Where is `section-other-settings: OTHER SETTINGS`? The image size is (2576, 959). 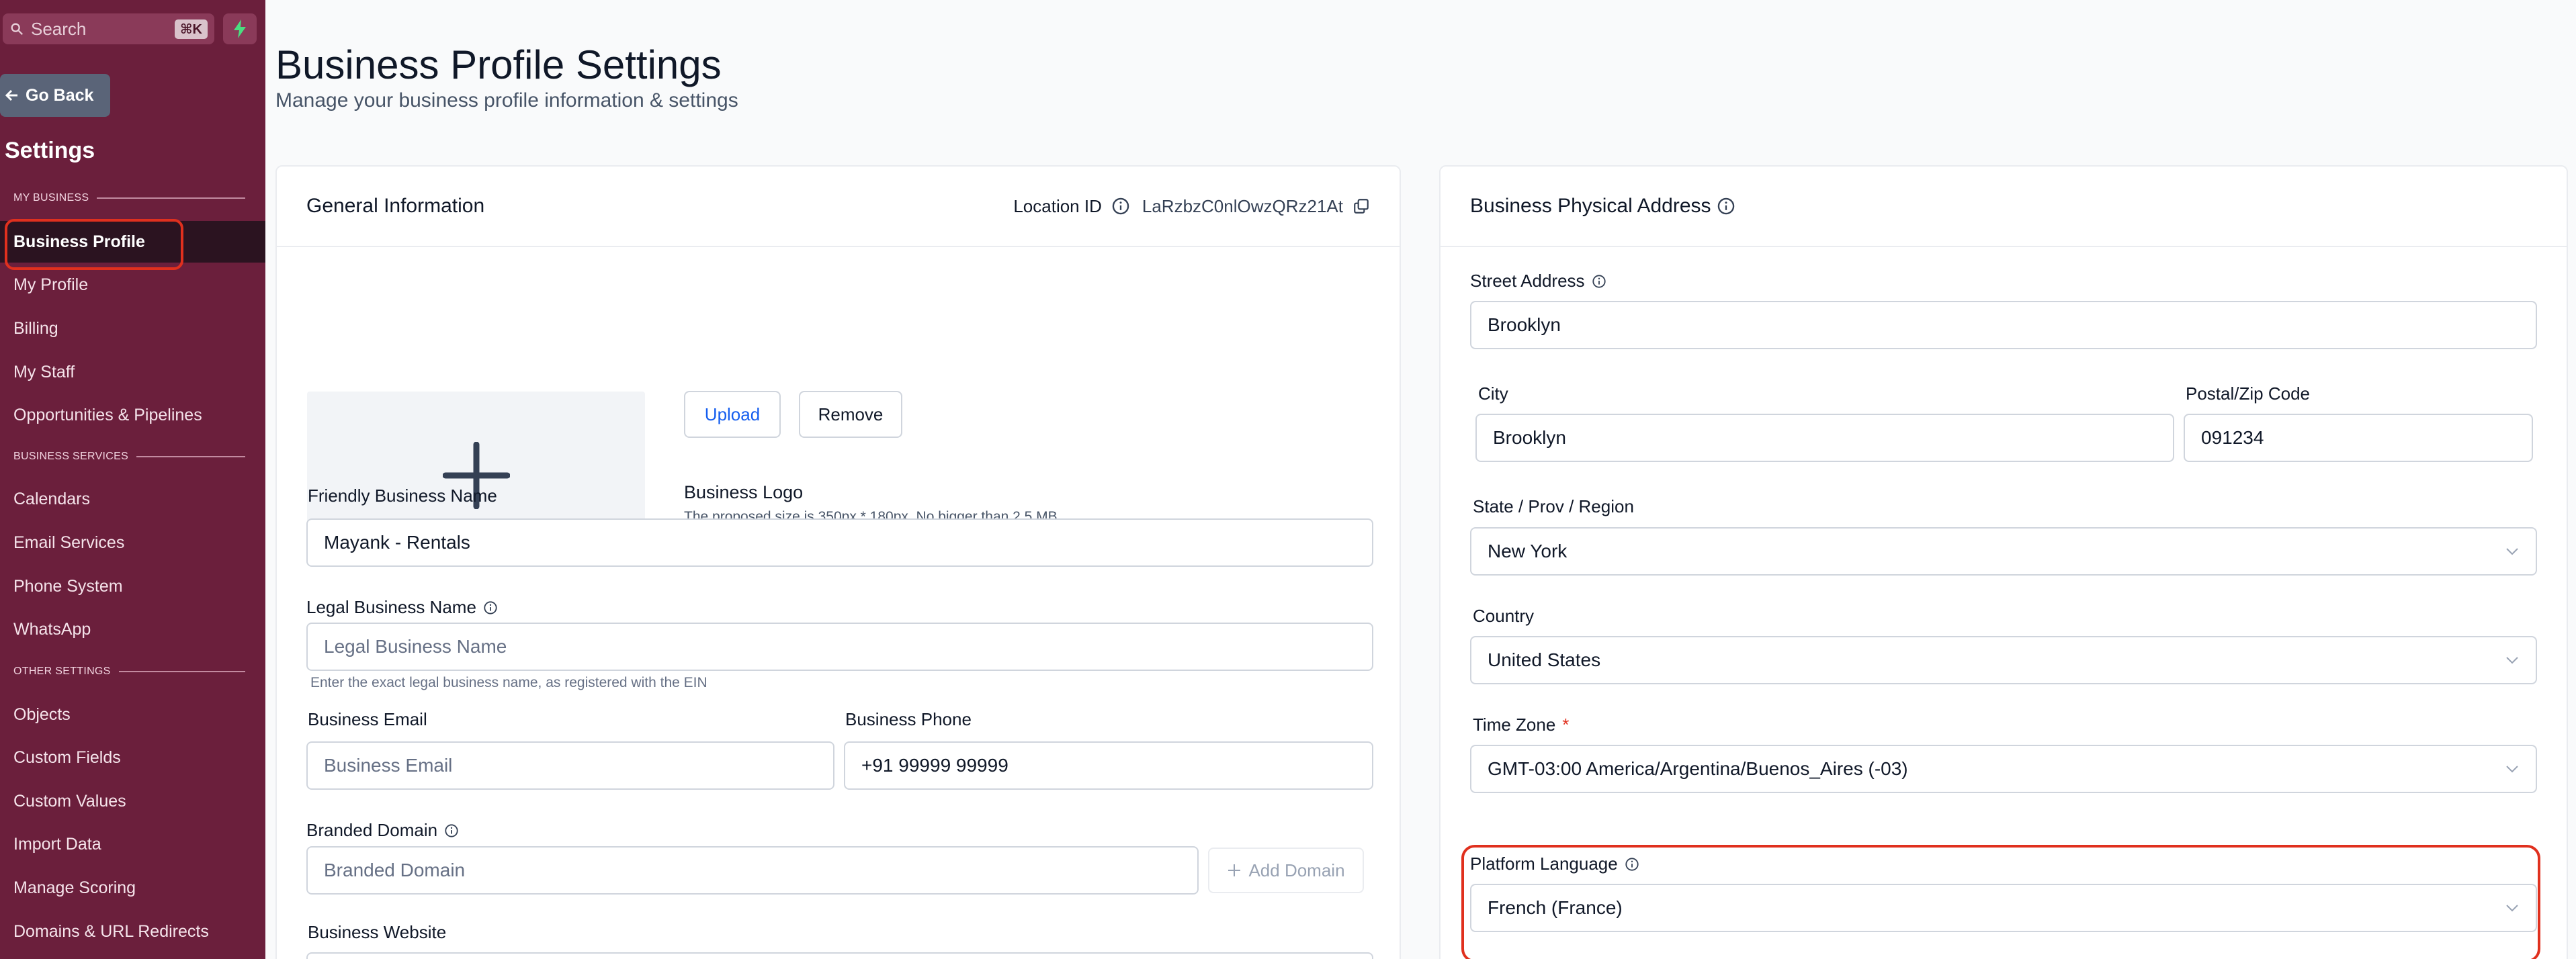
section-other-settings: OTHER SETTINGS is located at coordinates (129, 672).